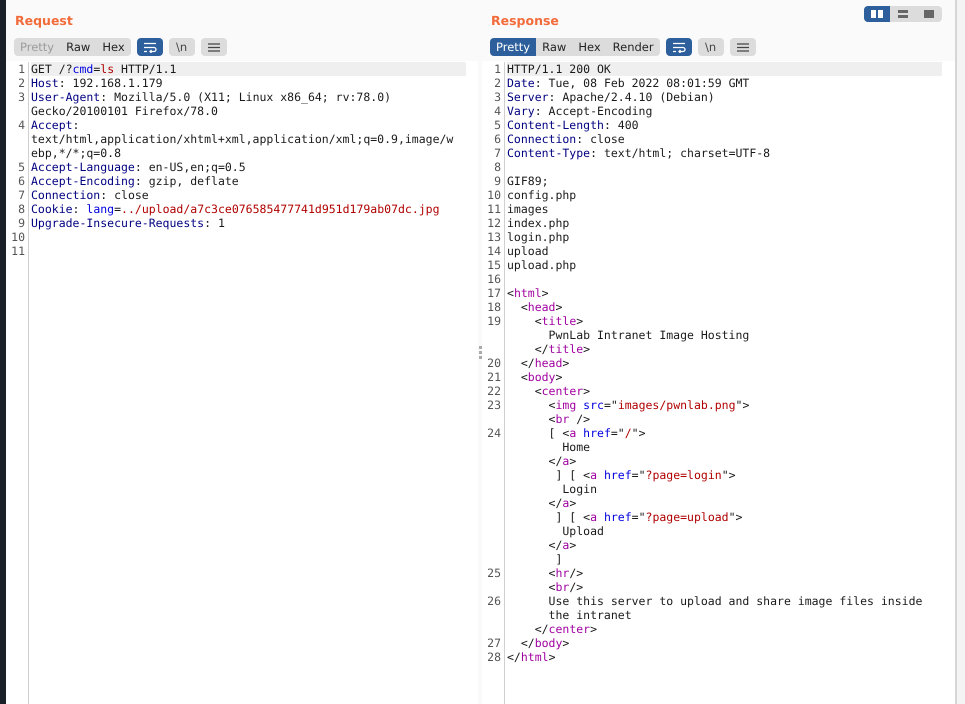 This screenshot has width=965, height=704. I want to click on code-line: ] [ <a href="?page=upload">, so click(649, 517).